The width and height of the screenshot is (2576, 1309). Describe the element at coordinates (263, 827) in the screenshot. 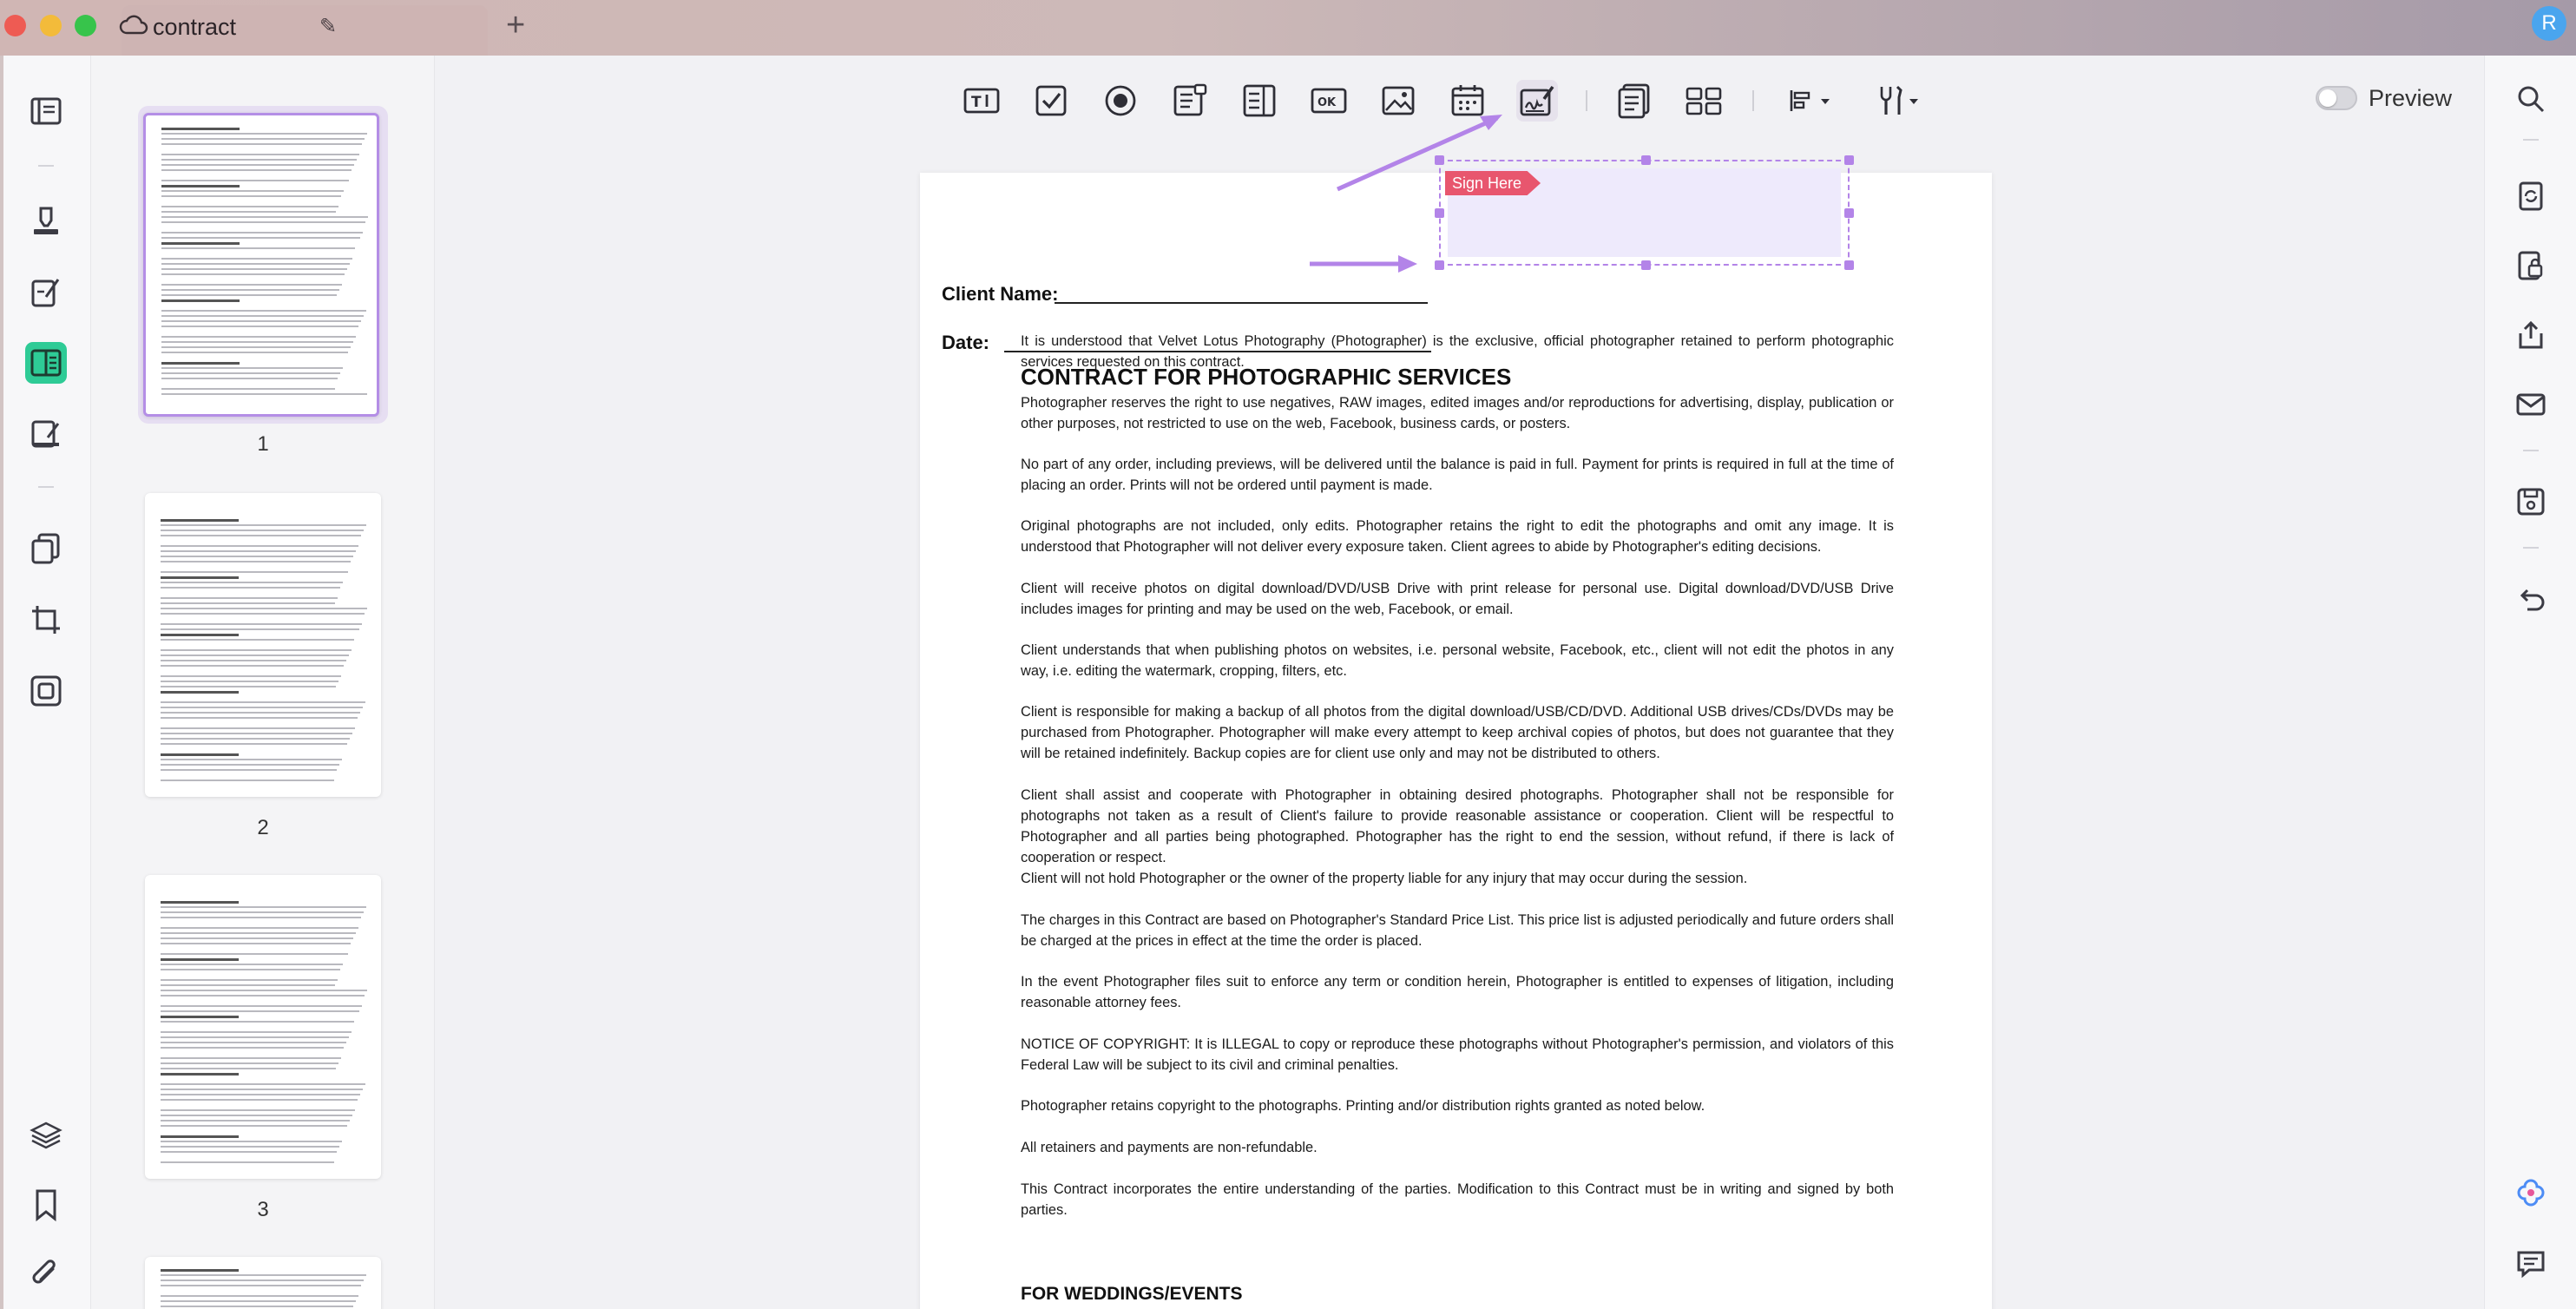

I see `thumbnail-page-number: 2` at that location.